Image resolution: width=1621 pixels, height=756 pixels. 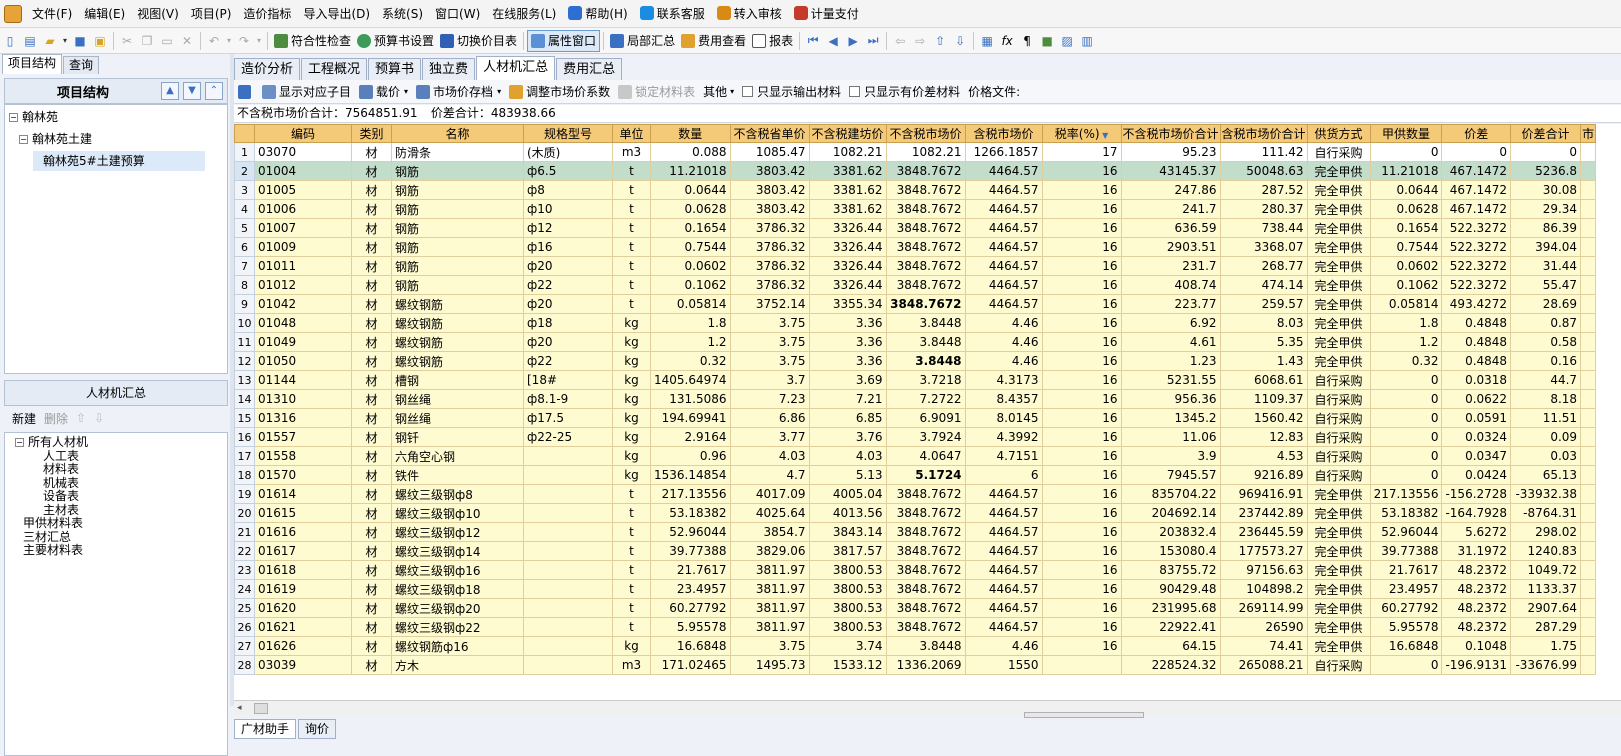 What do you see at coordinates (1546, 171) in the screenshot?
I see `table-cell: 5236.8` at bounding box center [1546, 171].